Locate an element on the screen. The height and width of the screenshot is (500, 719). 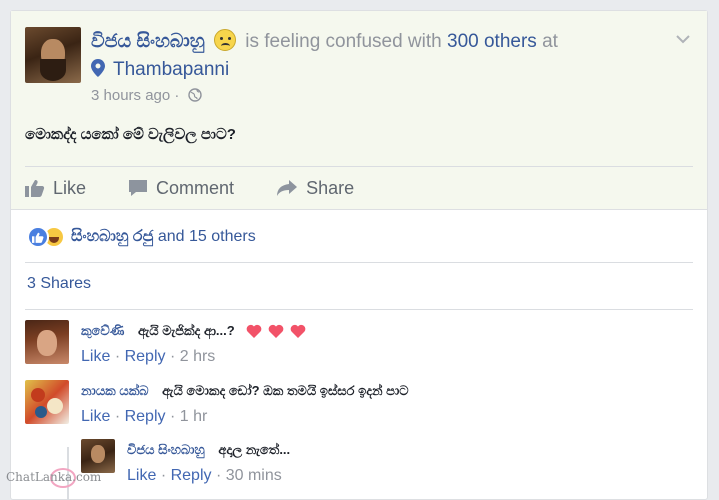
like-label: Like is located at coordinates (70, 187).